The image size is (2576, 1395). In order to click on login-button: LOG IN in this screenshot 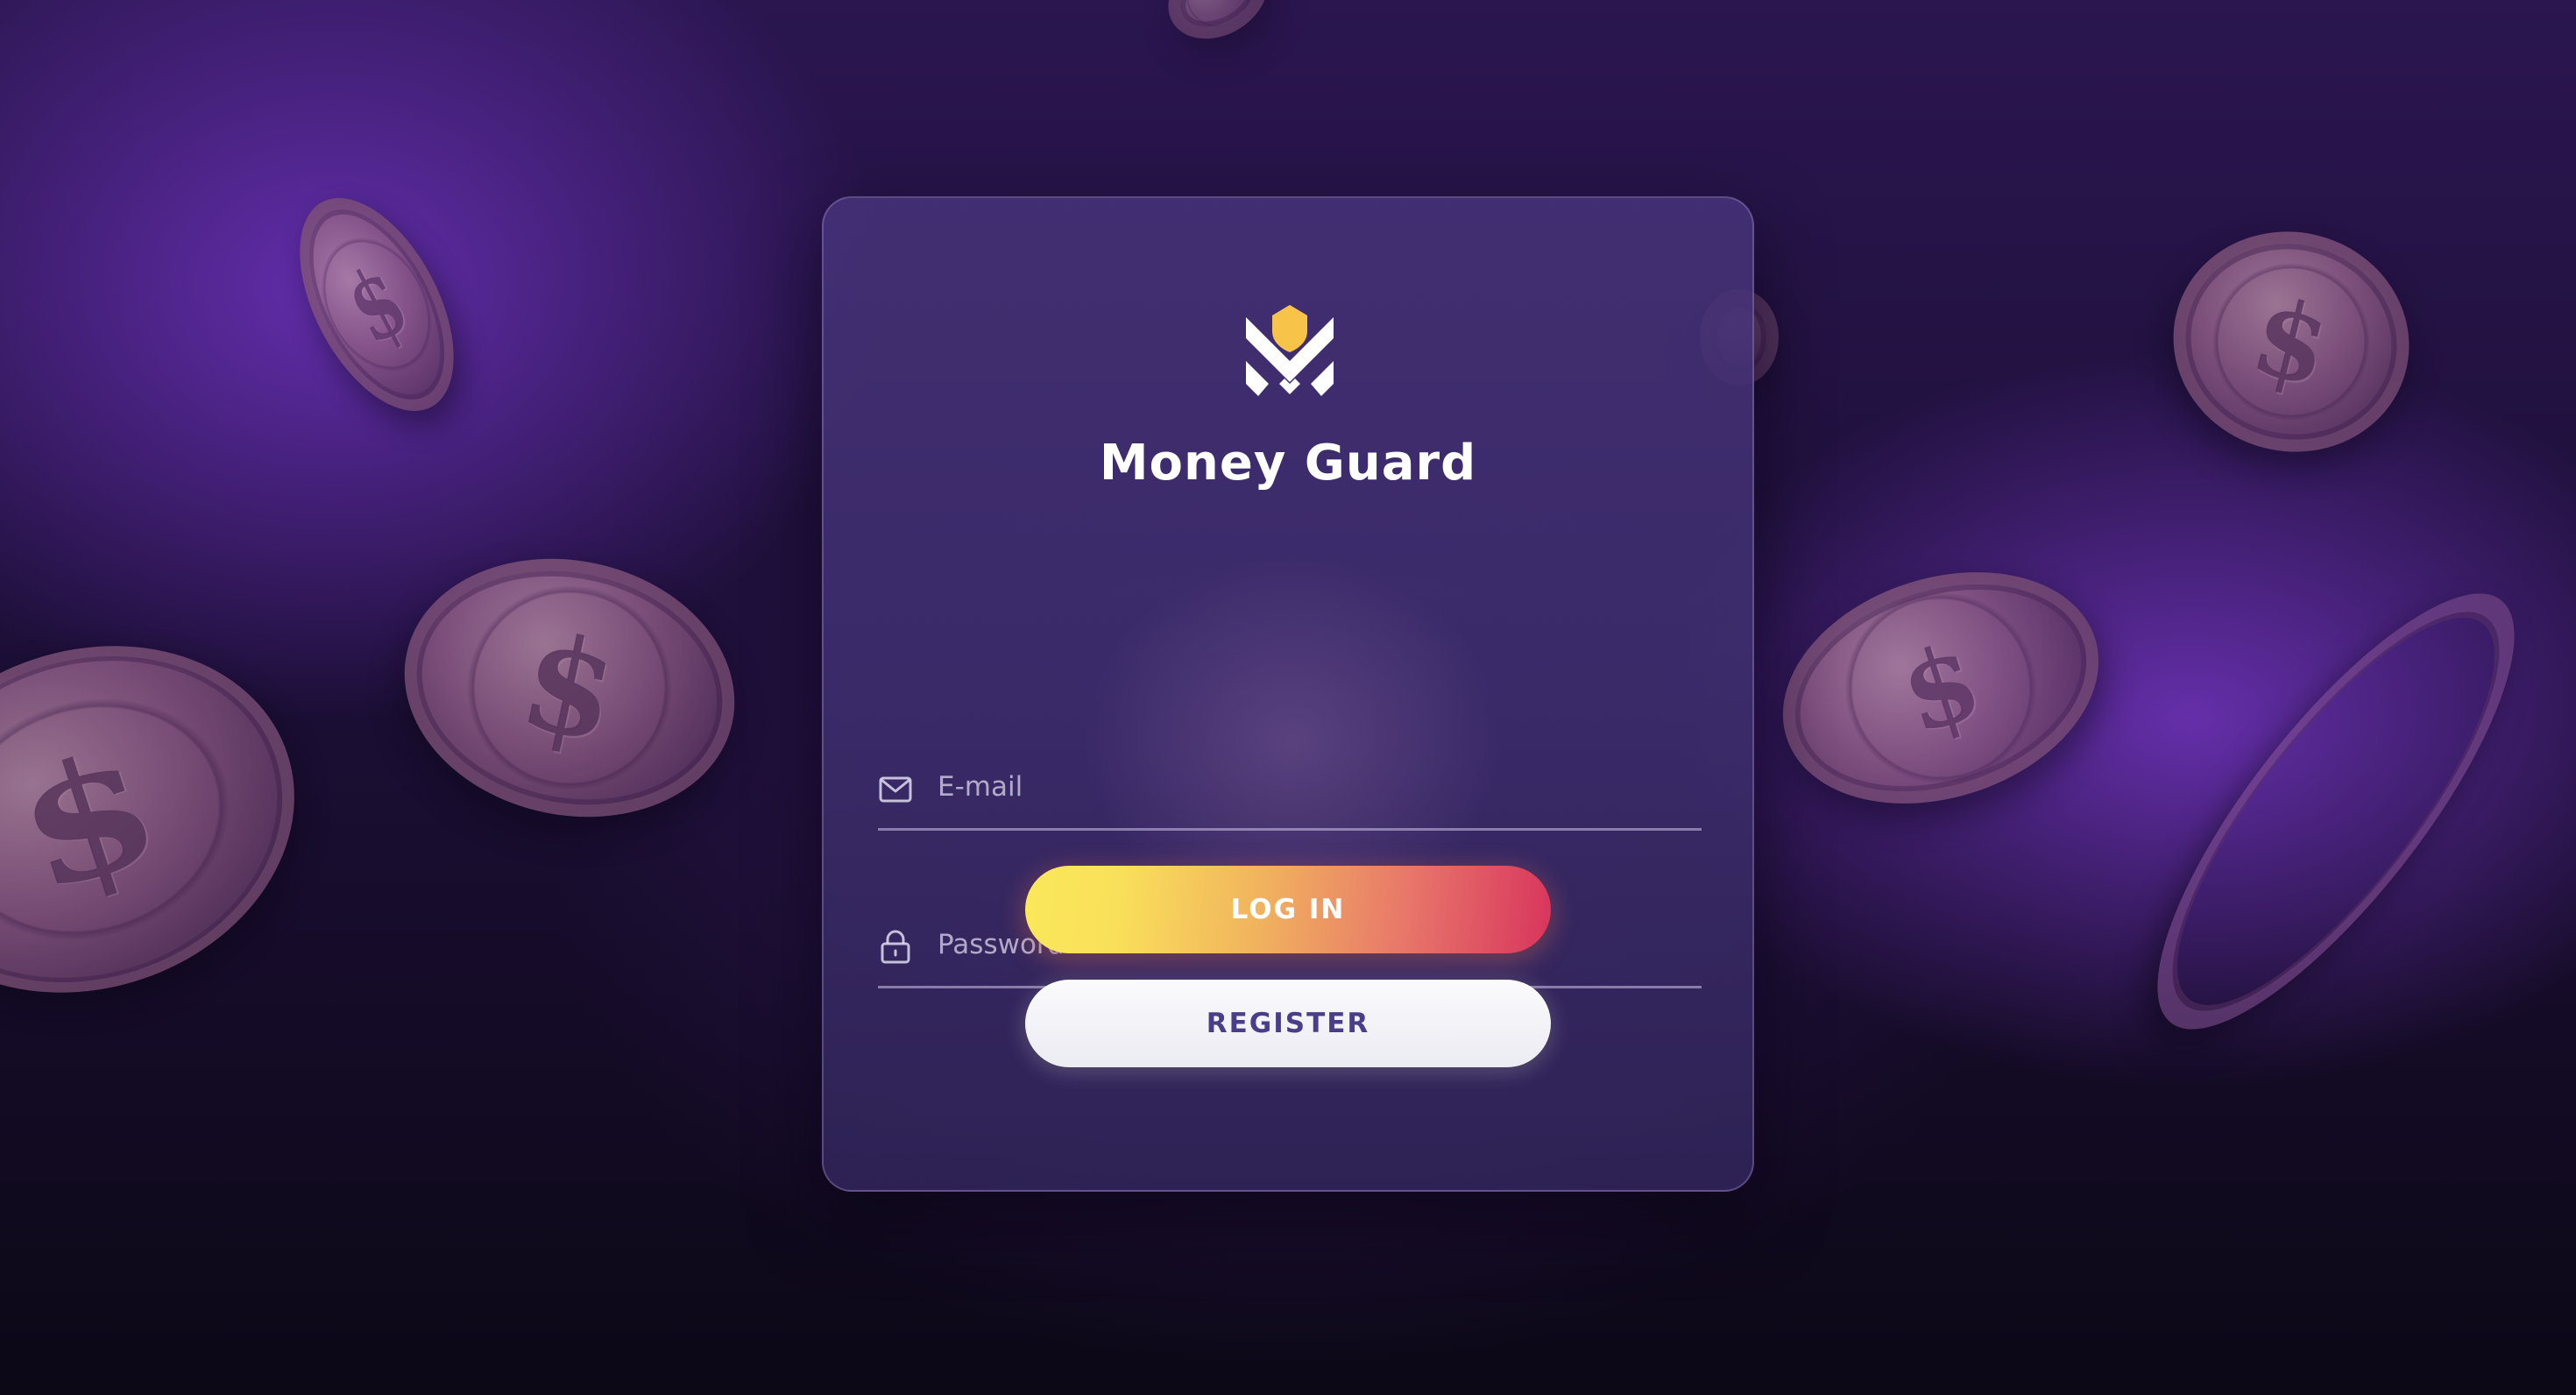, I will do `click(1288, 909)`.